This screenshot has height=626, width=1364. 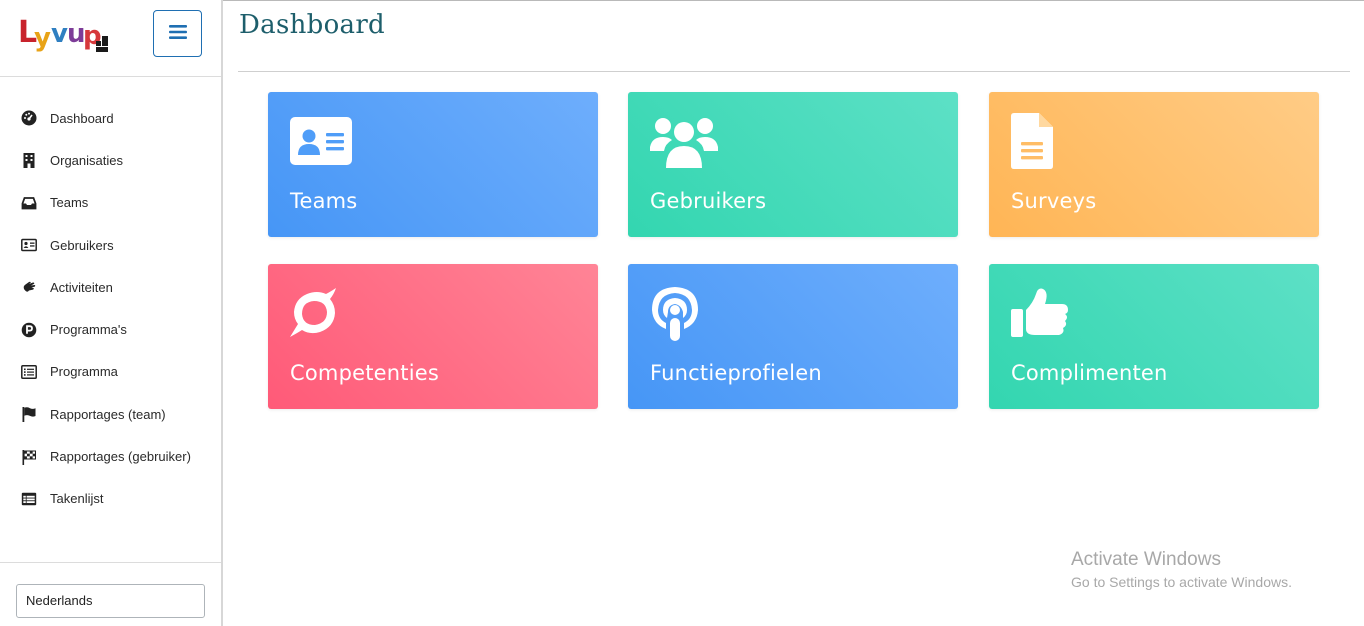 I want to click on thumbs-up-icon, so click(x=1040, y=313).